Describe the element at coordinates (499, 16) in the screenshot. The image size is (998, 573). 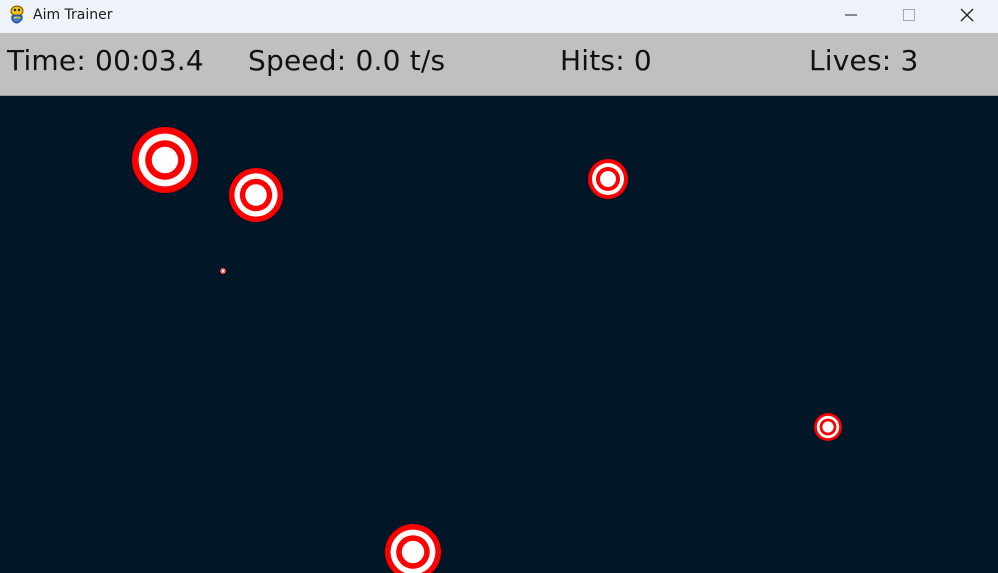
I see `window-titlebar: Aim Trainer` at that location.